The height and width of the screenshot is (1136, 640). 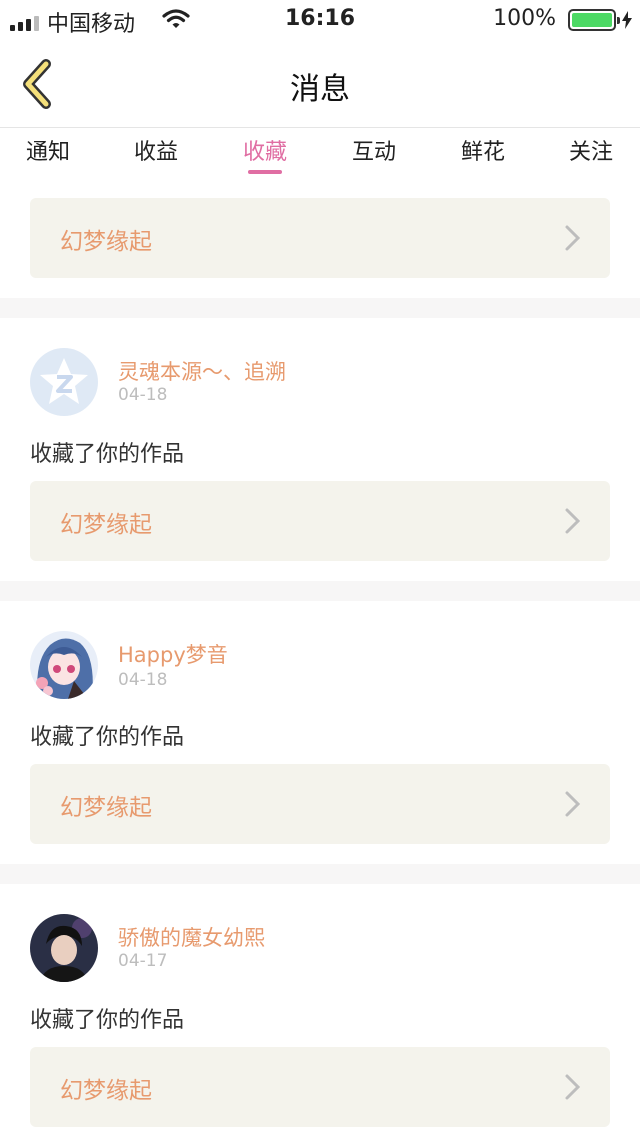 I want to click on active-tab-indicator, so click(x=265, y=172).